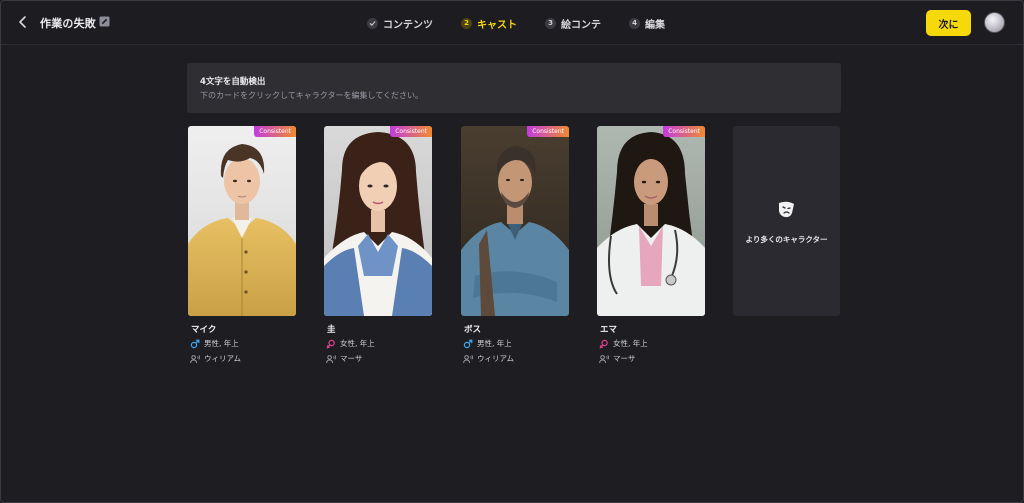 Image resolution: width=1024 pixels, height=503 pixels. Describe the element at coordinates (786, 239) in the screenshot. I see `more-characters-label: より多くのキャラクター` at that location.